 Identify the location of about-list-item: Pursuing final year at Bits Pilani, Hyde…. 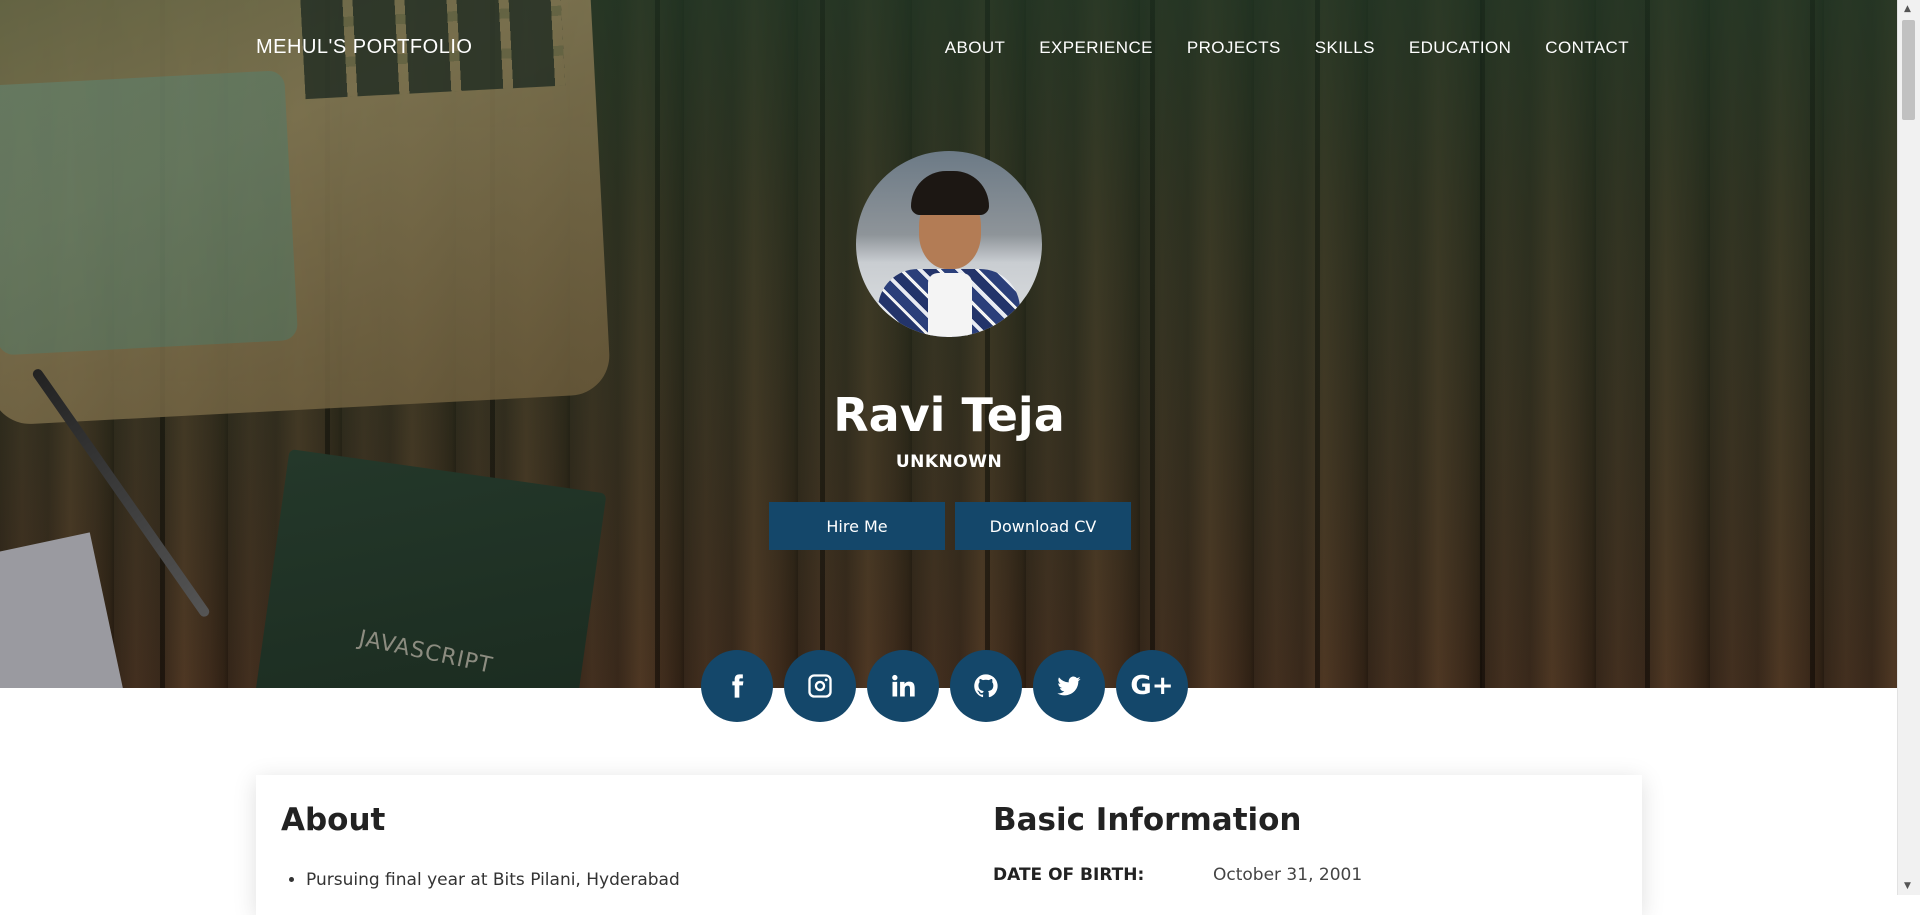
(493, 880).